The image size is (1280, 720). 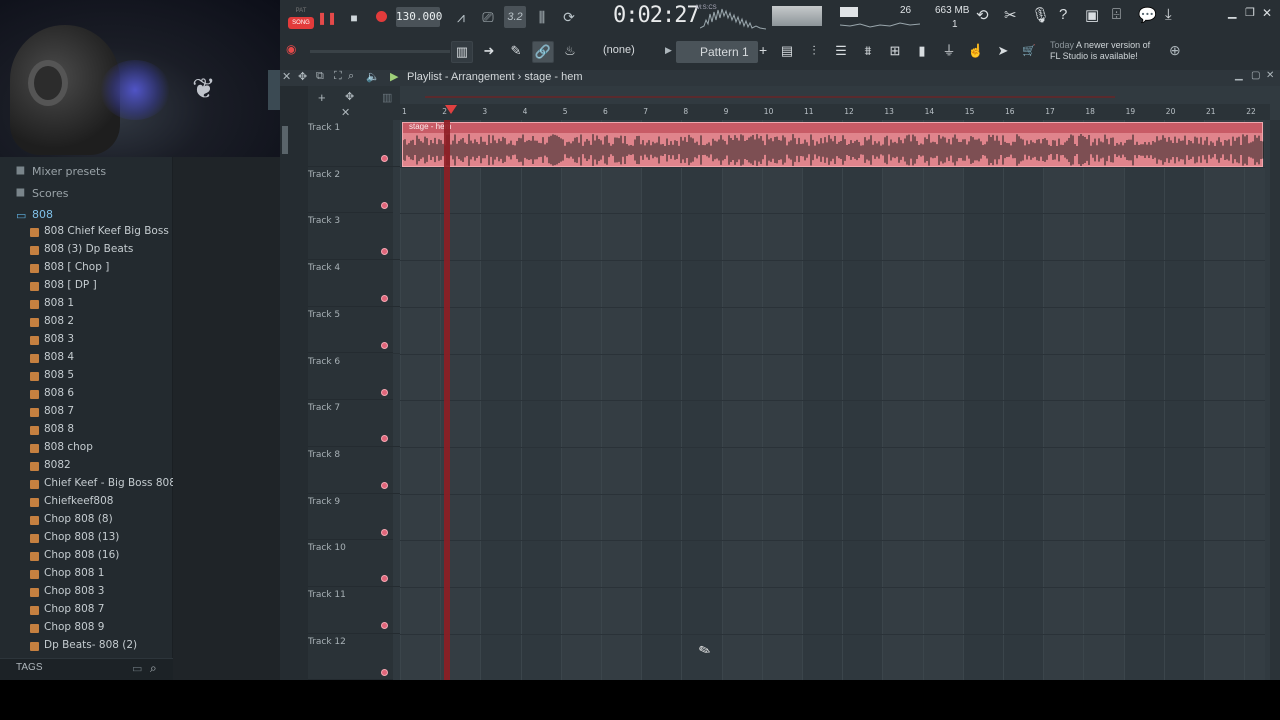 I want to click on undo-history-icon: ⟲, so click(x=982, y=15).